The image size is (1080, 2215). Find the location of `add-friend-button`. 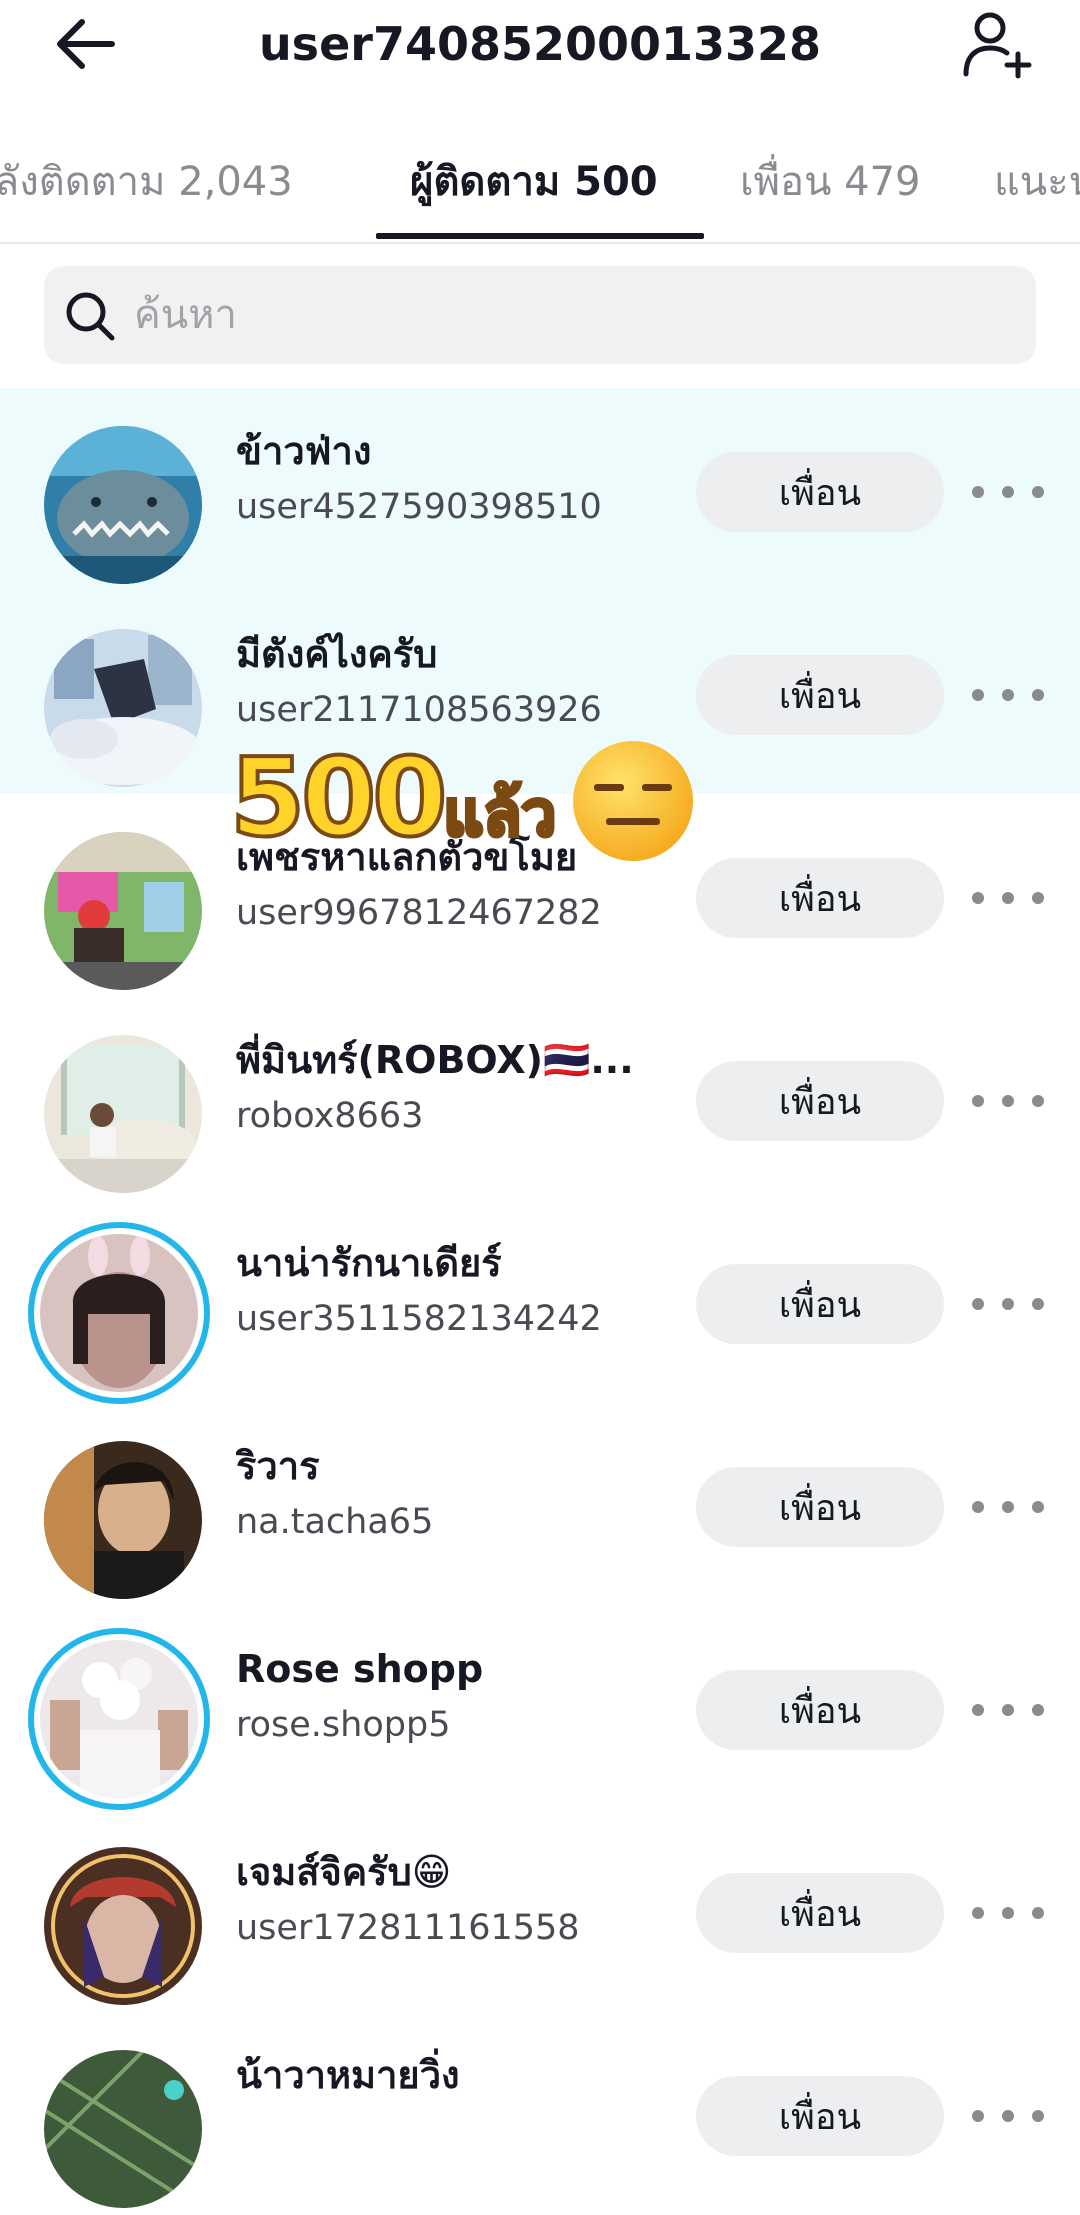

add-friend-button is located at coordinates (998, 45).